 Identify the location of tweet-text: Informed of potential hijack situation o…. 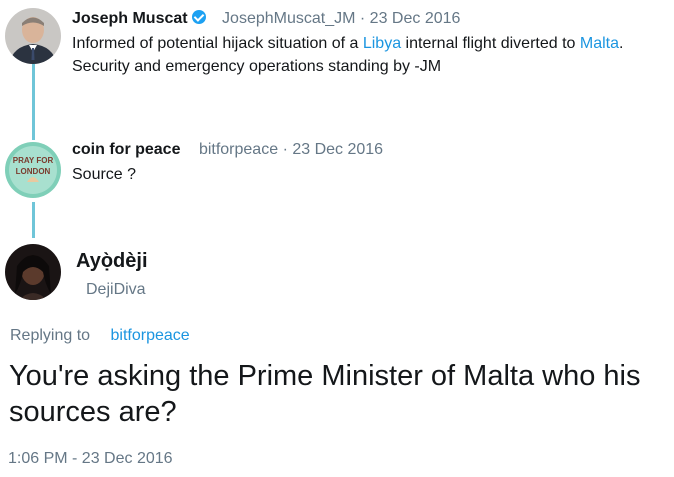
(347, 55).